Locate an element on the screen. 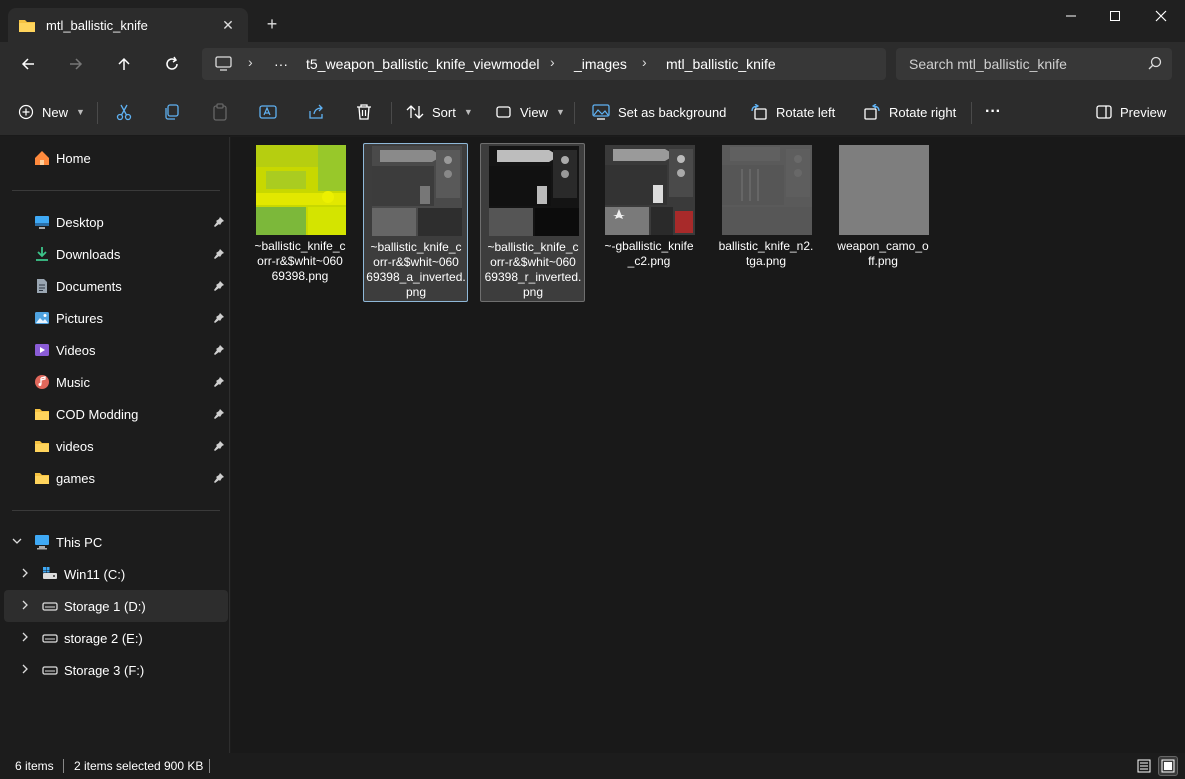  wallpaper-icon is located at coordinates (601, 112).